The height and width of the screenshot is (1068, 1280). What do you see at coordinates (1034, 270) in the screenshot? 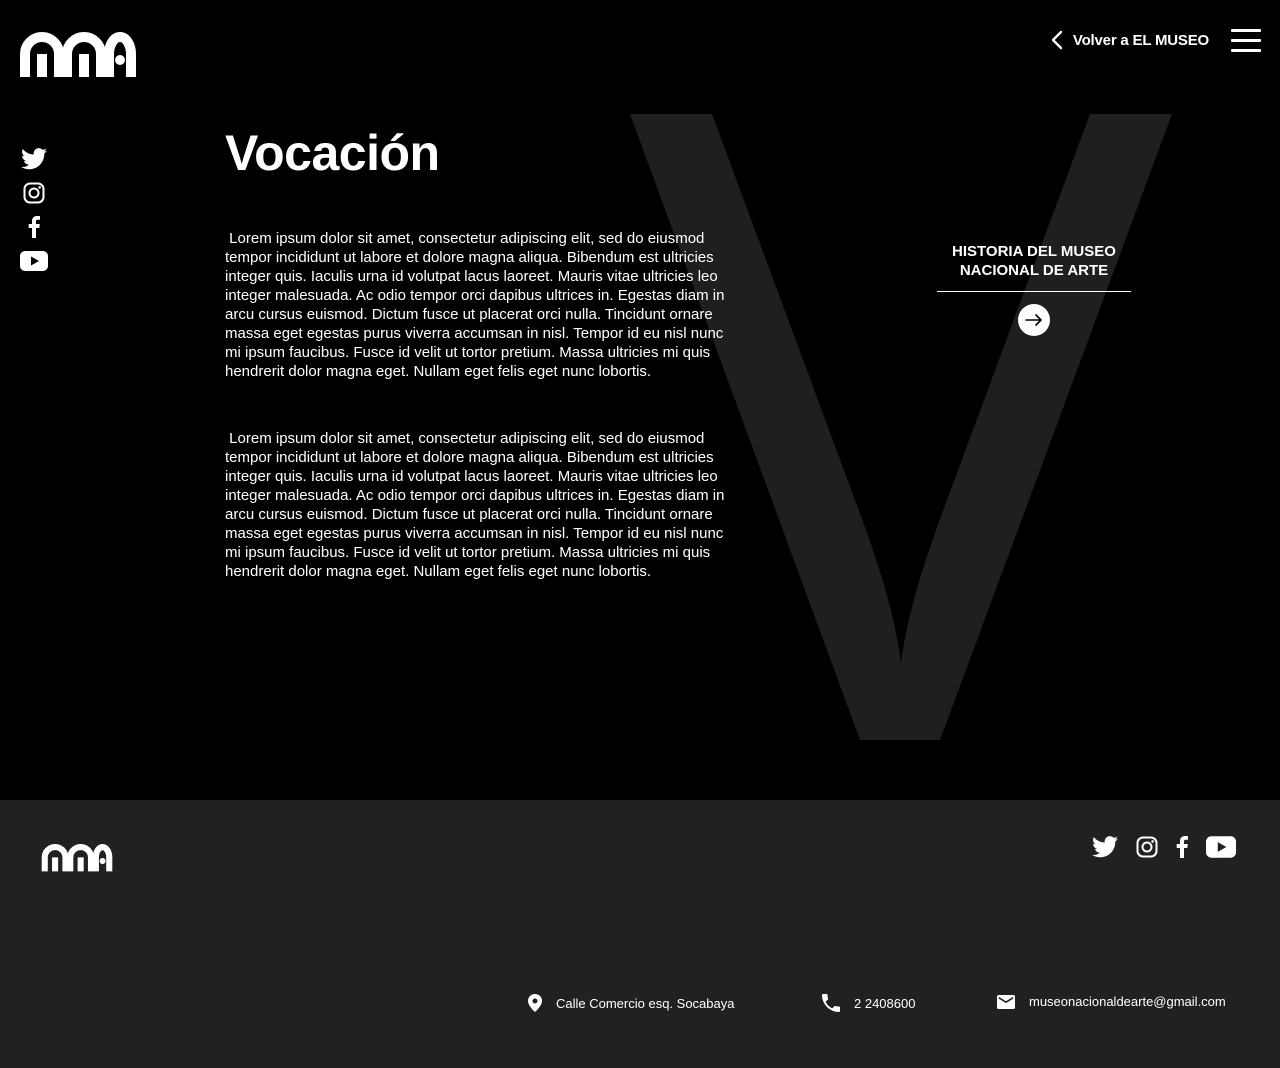
I see `card-title-line-2: NACIONAL DE ARTE` at bounding box center [1034, 270].